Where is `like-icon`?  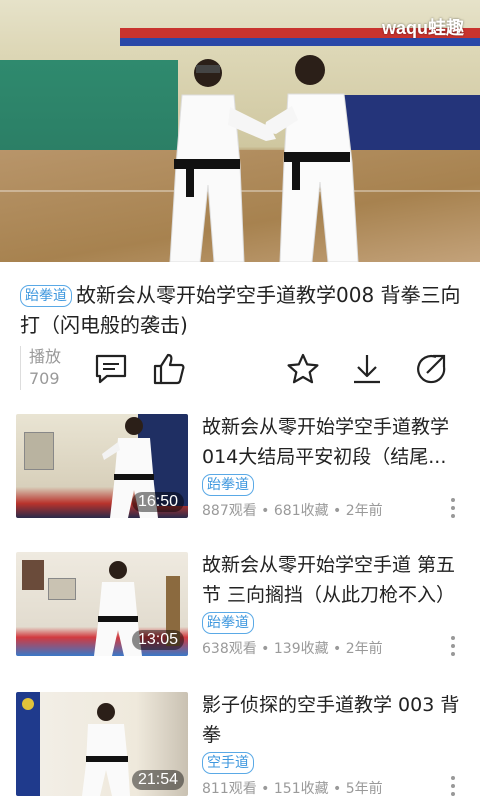
like-icon is located at coordinates (169, 369).